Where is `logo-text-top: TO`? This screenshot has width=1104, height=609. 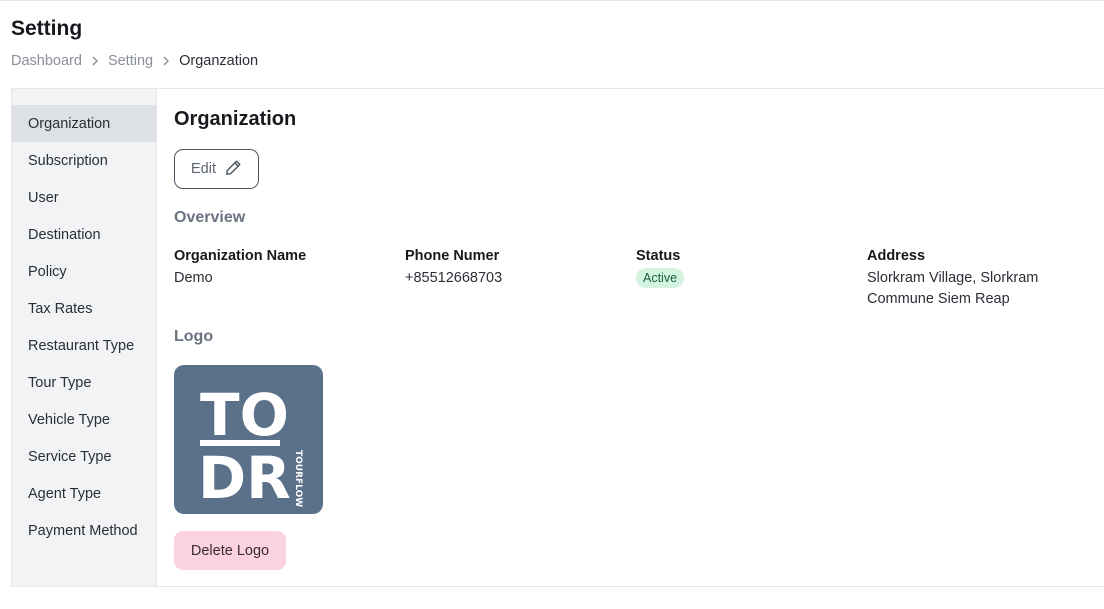
logo-text-top: TO is located at coordinates (244, 415).